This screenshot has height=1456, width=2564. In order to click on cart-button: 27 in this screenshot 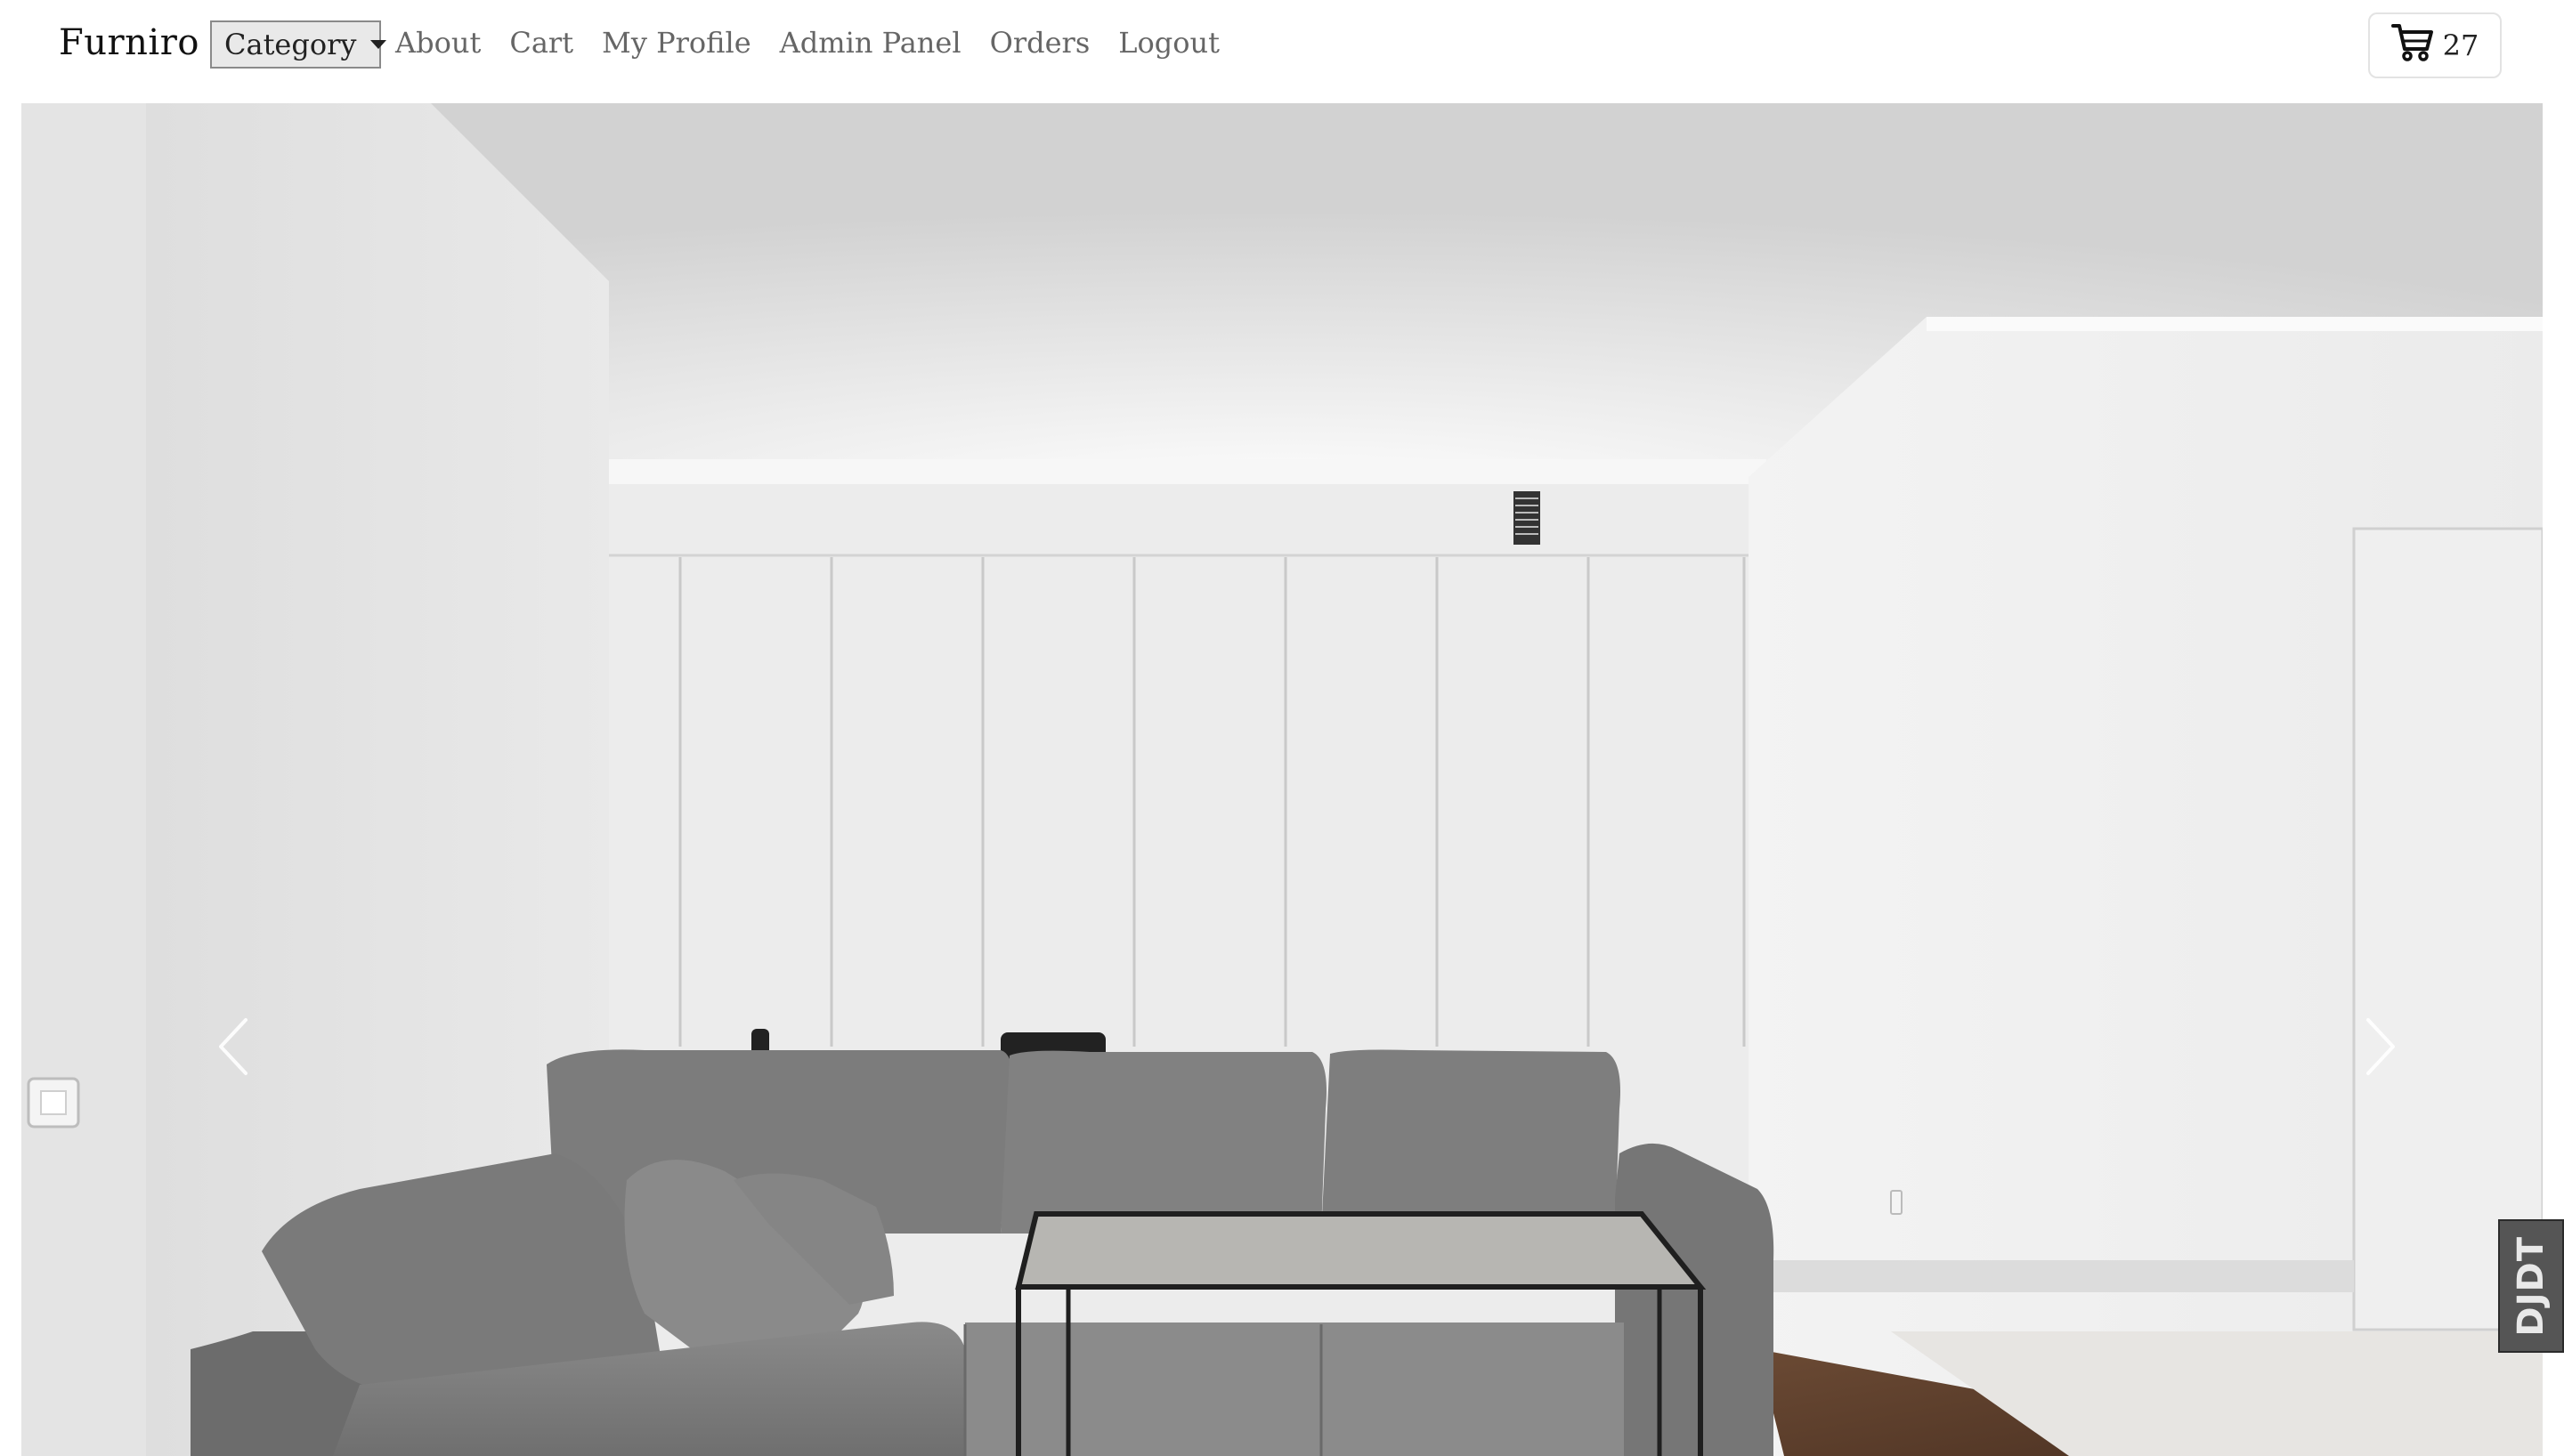, I will do `click(2435, 45)`.